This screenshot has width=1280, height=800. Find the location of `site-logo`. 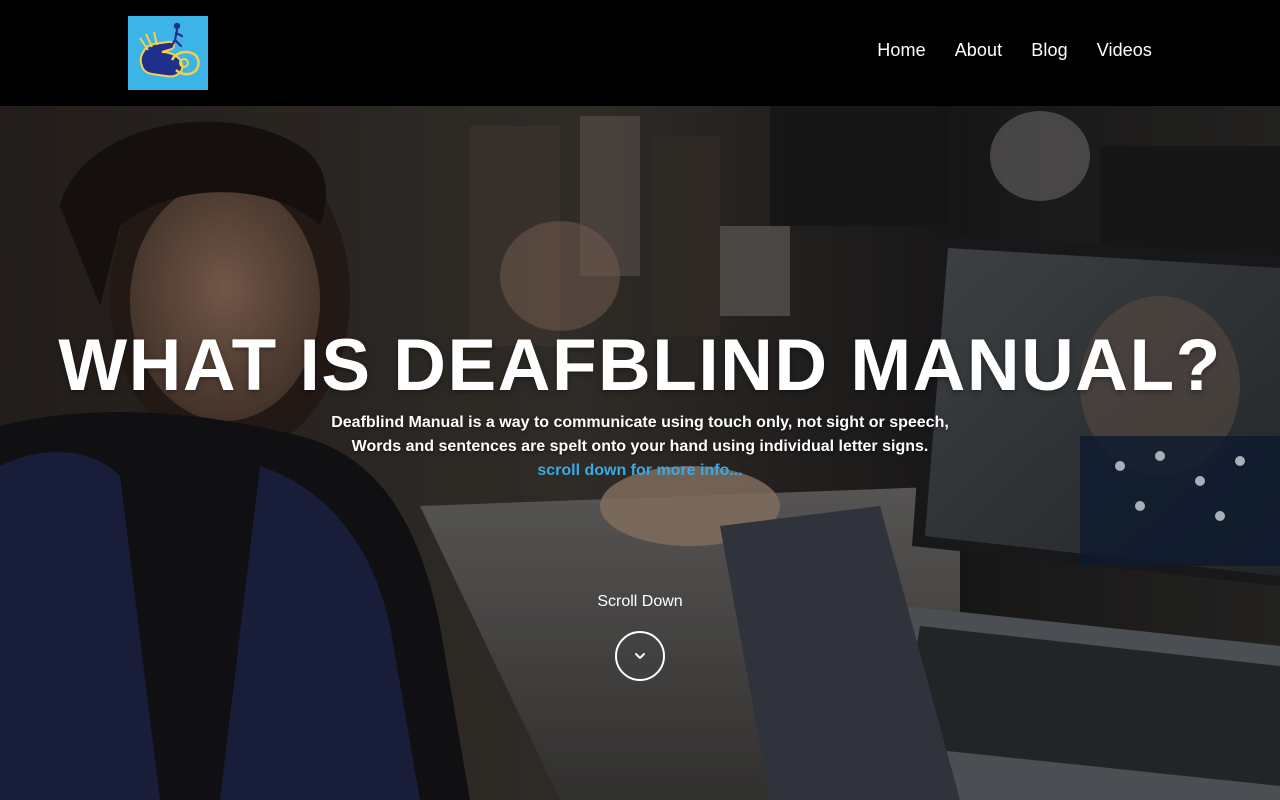

site-logo is located at coordinates (168, 53).